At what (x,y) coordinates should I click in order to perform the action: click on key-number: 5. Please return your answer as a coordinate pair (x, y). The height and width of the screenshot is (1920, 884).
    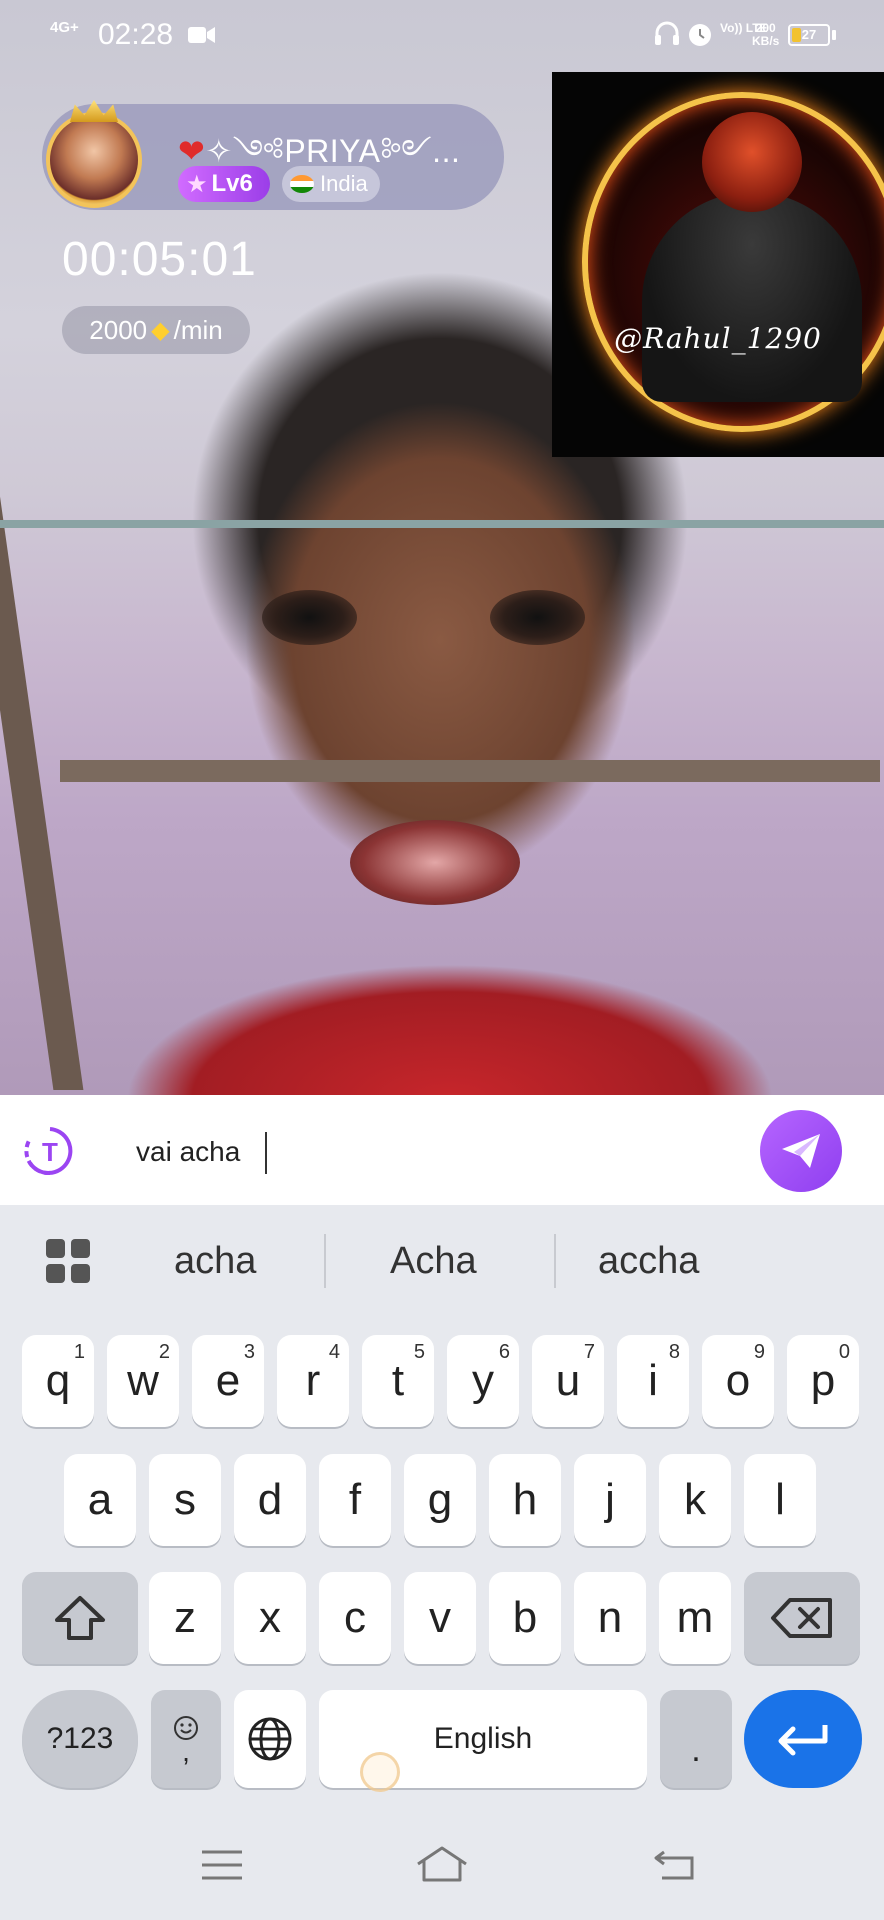
    Looking at the image, I should click on (419, 1352).